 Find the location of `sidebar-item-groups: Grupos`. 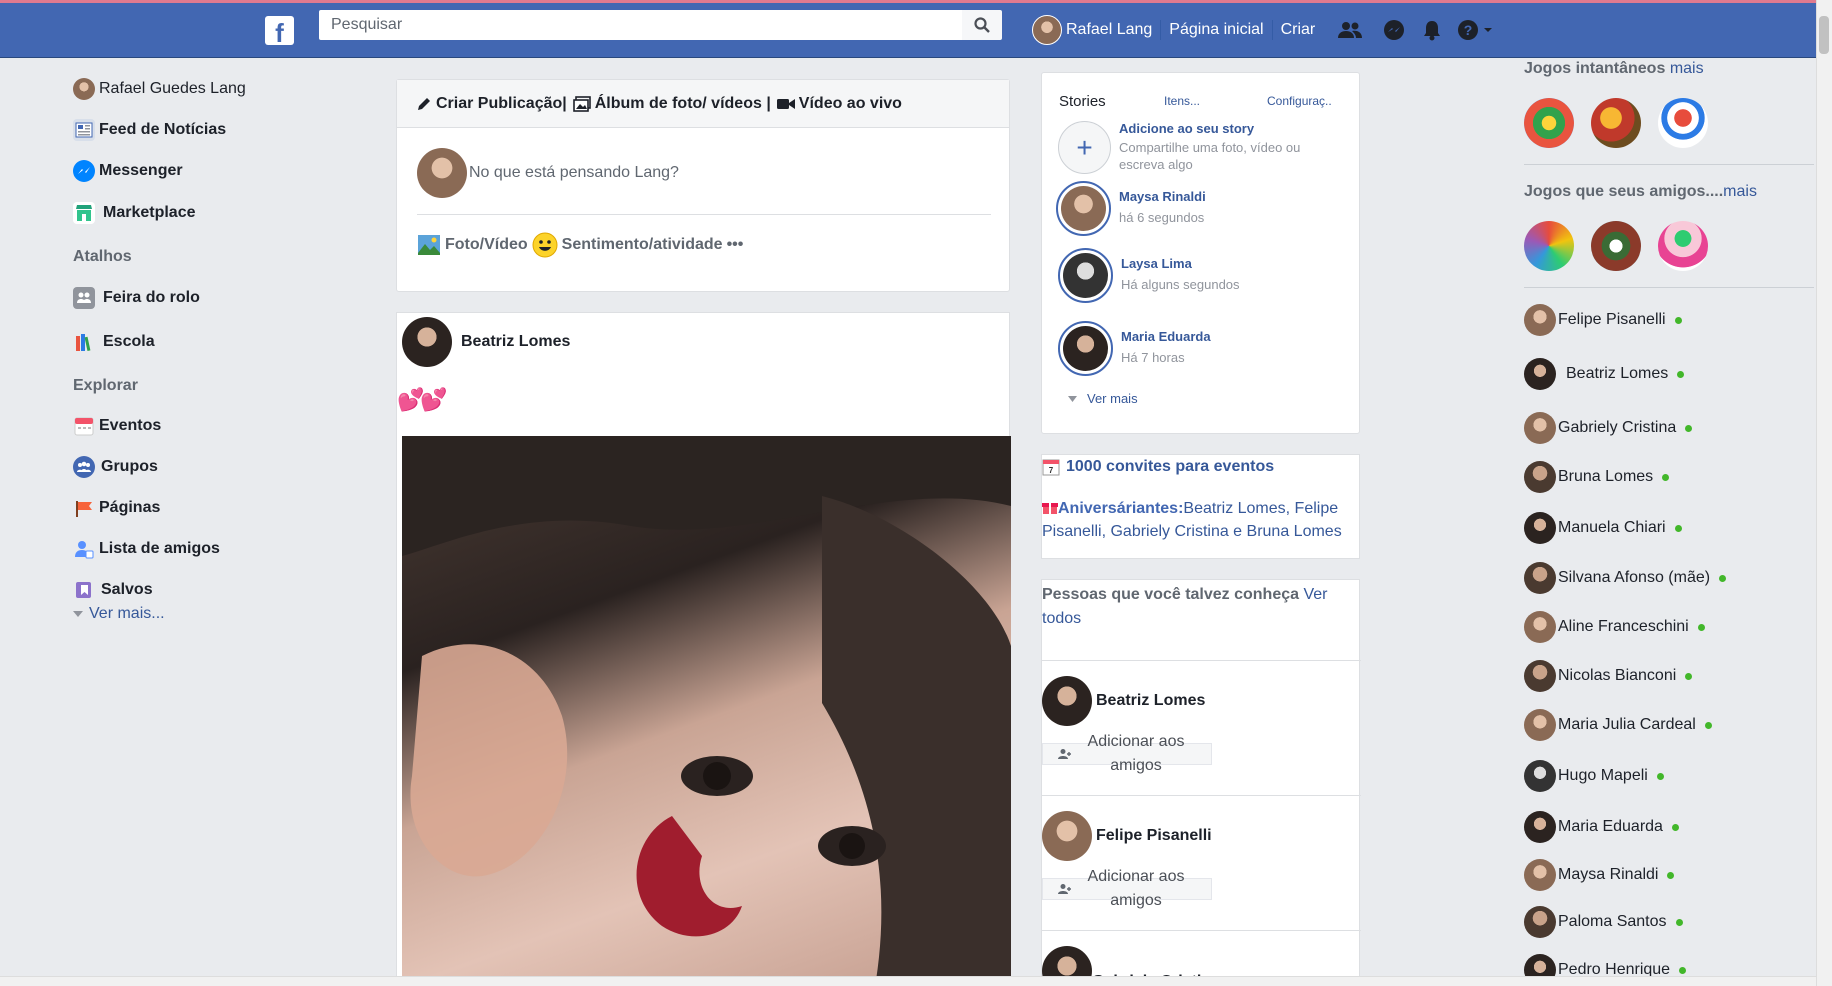

sidebar-item-groups: Grupos is located at coordinates (115, 467).